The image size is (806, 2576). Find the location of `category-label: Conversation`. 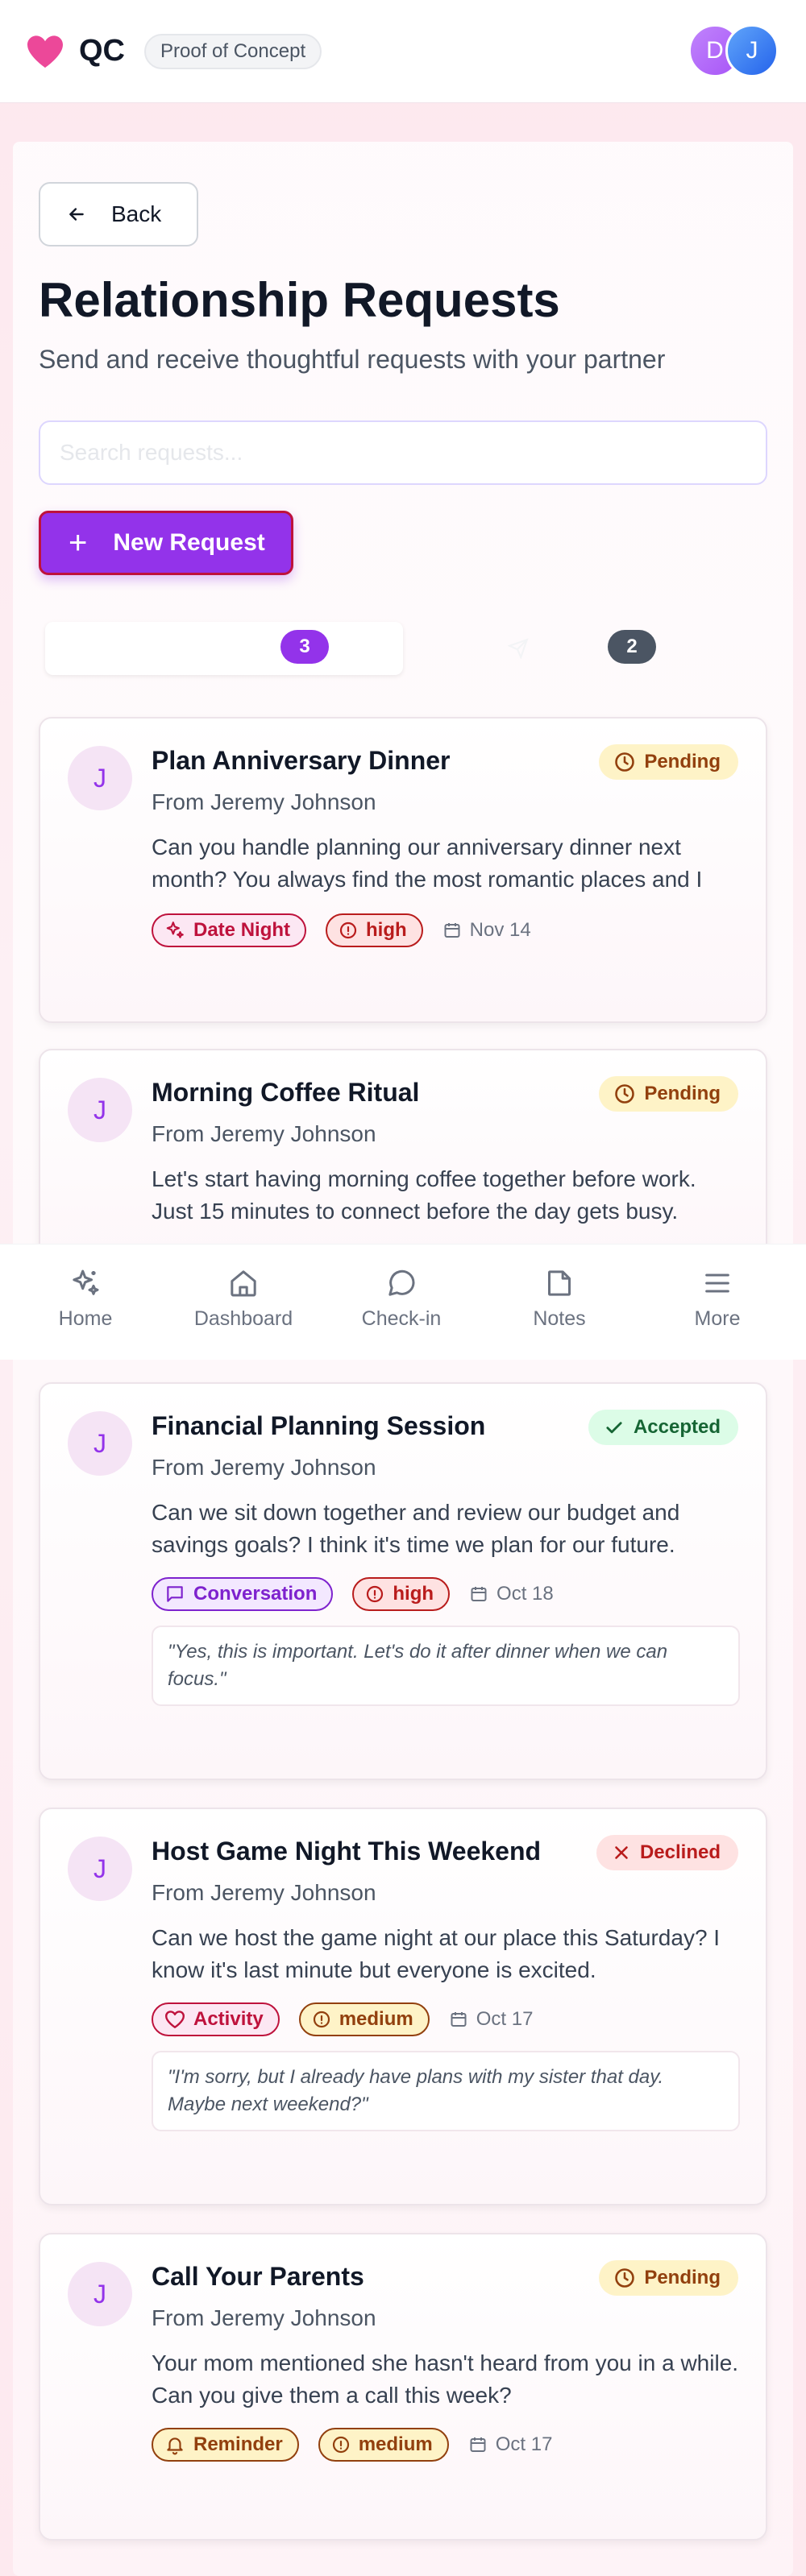

category-label: Conversation is located at coordinates (255, 1594).